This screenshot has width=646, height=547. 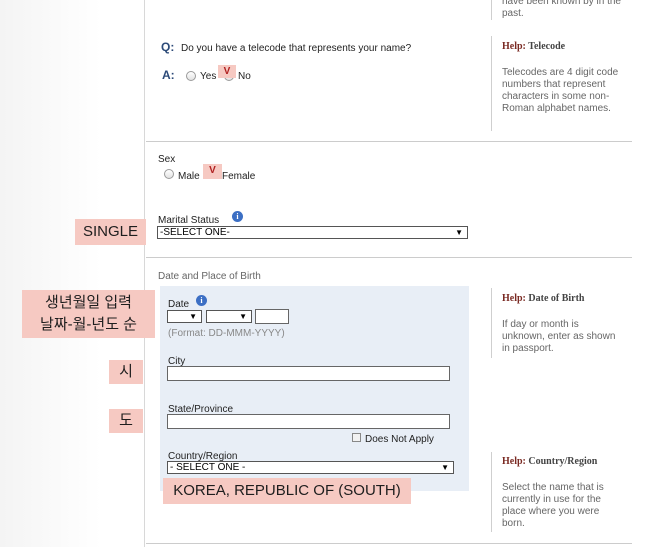 I want to click on telecode-yes-radio, so click(x=191, y=76).